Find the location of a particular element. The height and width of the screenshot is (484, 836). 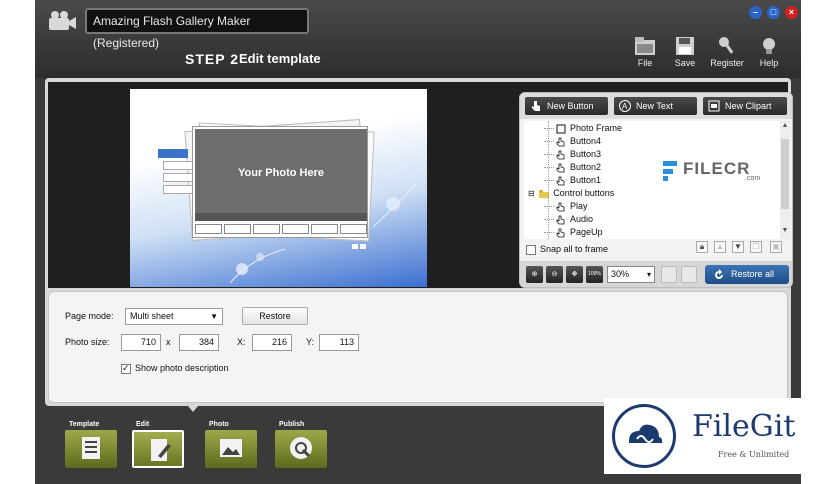

tree-guide-line is located at coordinates (548, 180).